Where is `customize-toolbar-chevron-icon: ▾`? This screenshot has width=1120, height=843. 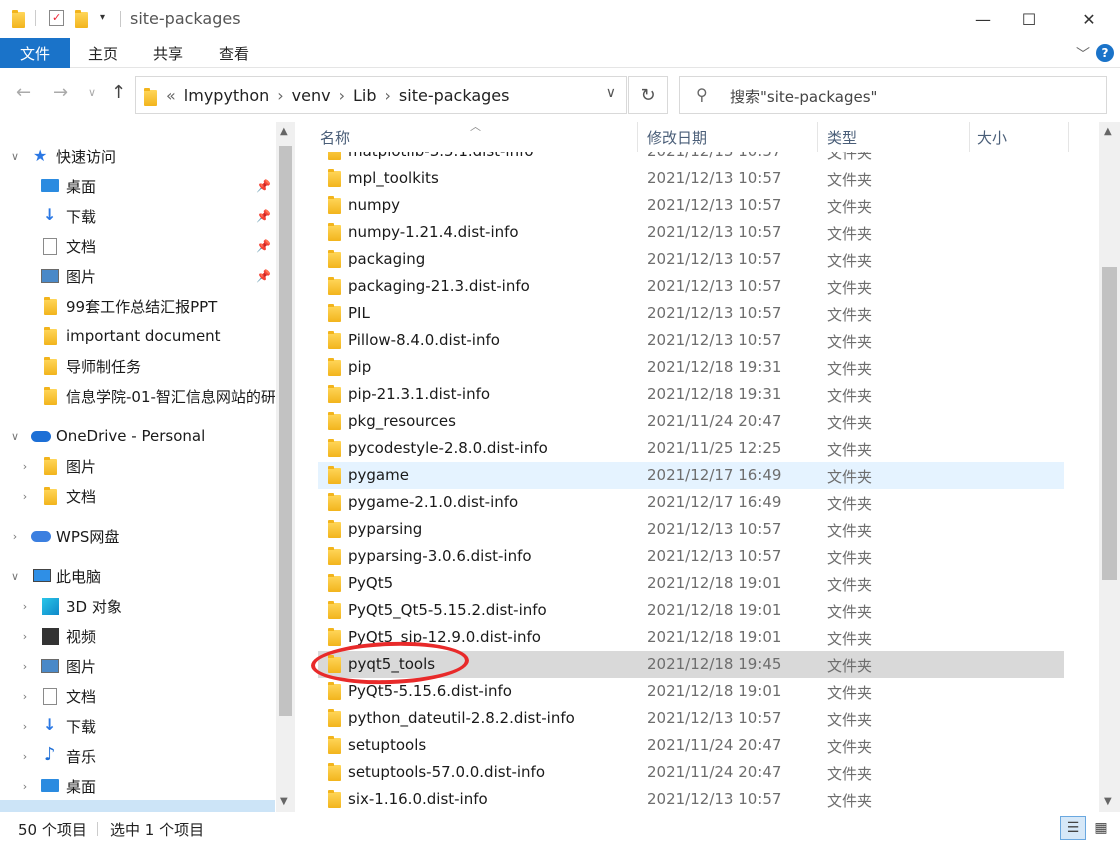 customize-toolbar-chevron-icon: ▾ is located at coordinates (107, 20).